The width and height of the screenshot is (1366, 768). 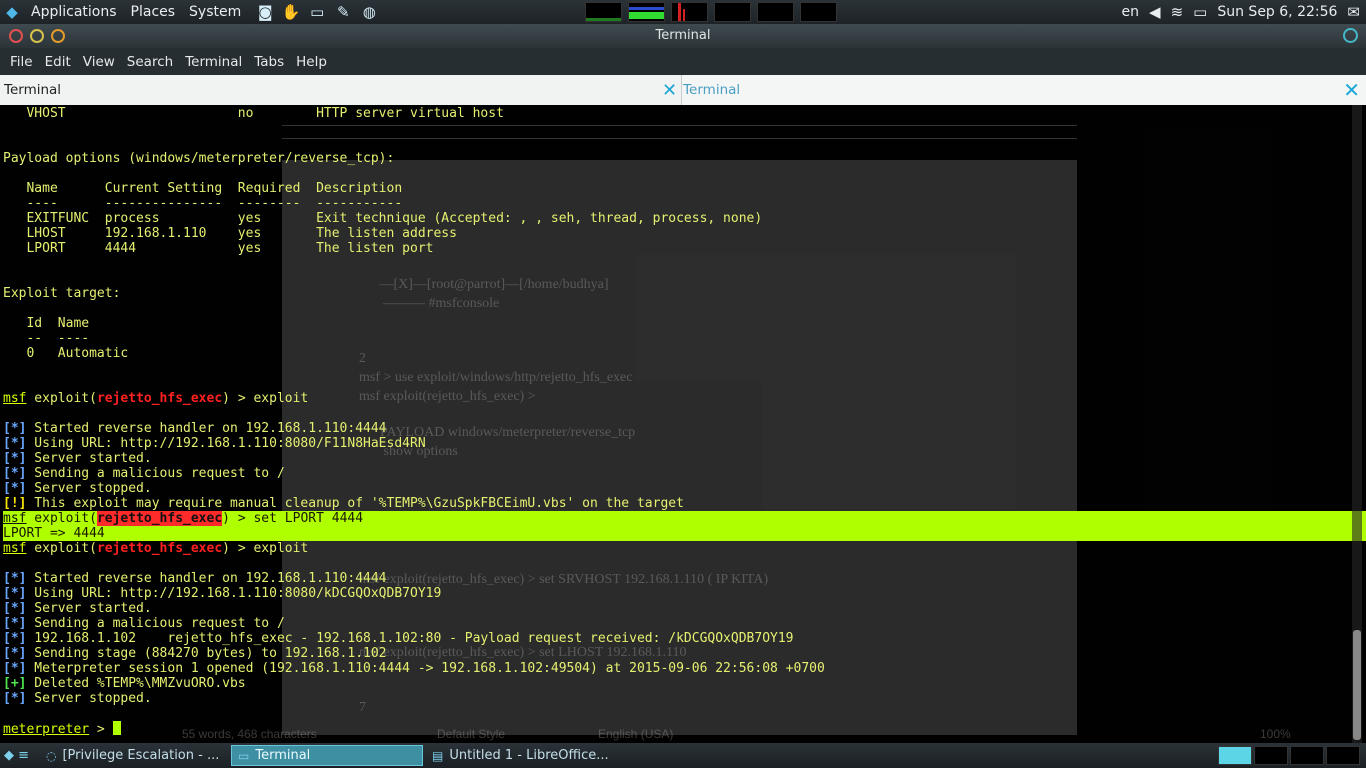 I want to click on terminal-line: Id Name, so click(x=46, y=323).